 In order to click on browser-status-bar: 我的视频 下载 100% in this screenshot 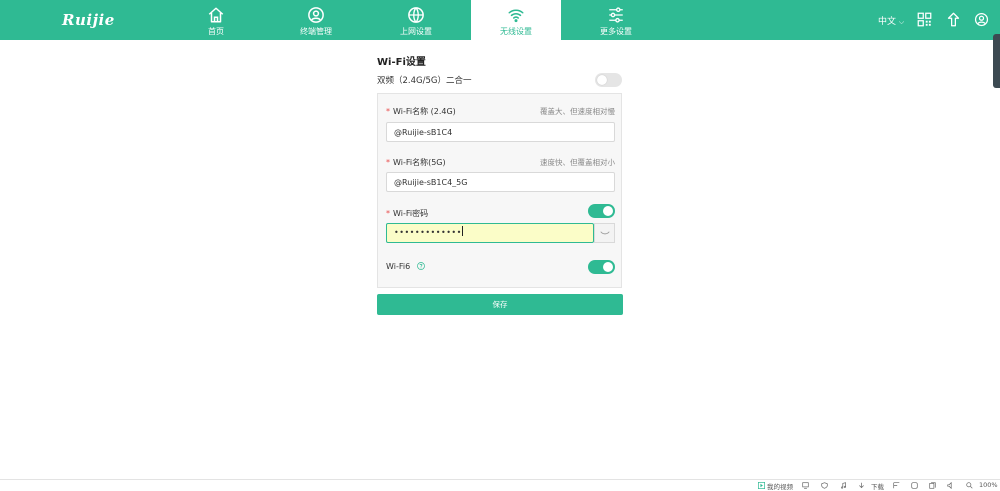, I will do `click(500, 485)`.